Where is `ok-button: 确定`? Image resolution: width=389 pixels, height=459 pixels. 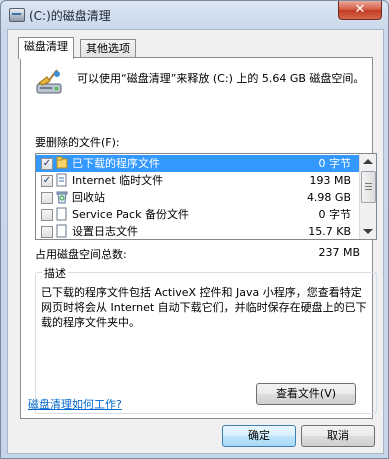 ok-button: 确定 is located at coordinates (259, 436).